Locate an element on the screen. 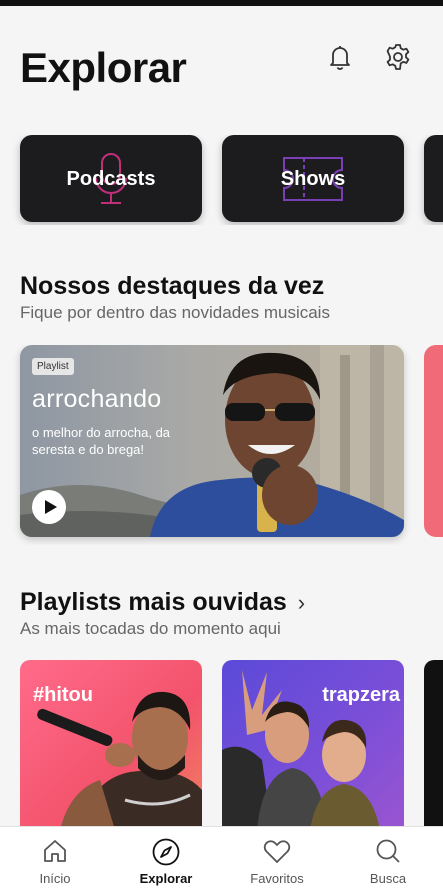  podcasts-label: Podcasts is located at coordinates (111, 179).